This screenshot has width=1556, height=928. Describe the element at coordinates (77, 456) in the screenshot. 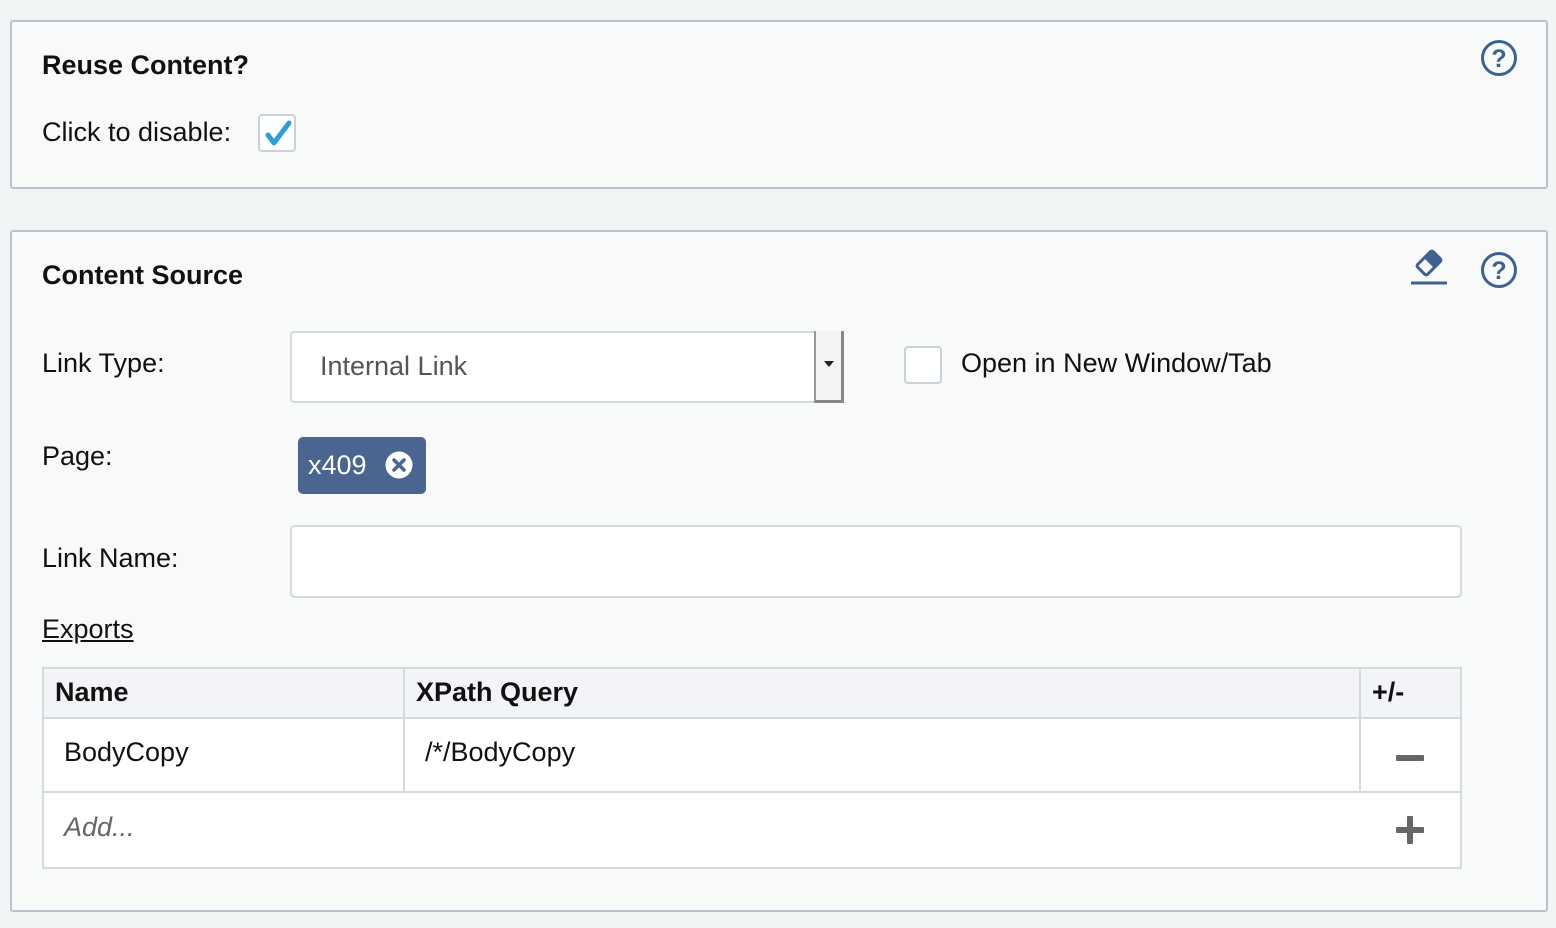

I see `page-label: Page:` at that location.